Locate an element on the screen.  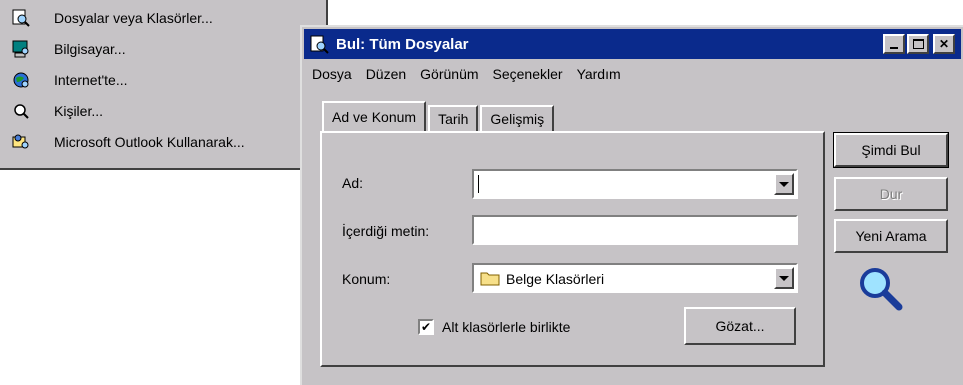
containing-text-label: İçerdiği metin: is located at coordinates (386, 231).